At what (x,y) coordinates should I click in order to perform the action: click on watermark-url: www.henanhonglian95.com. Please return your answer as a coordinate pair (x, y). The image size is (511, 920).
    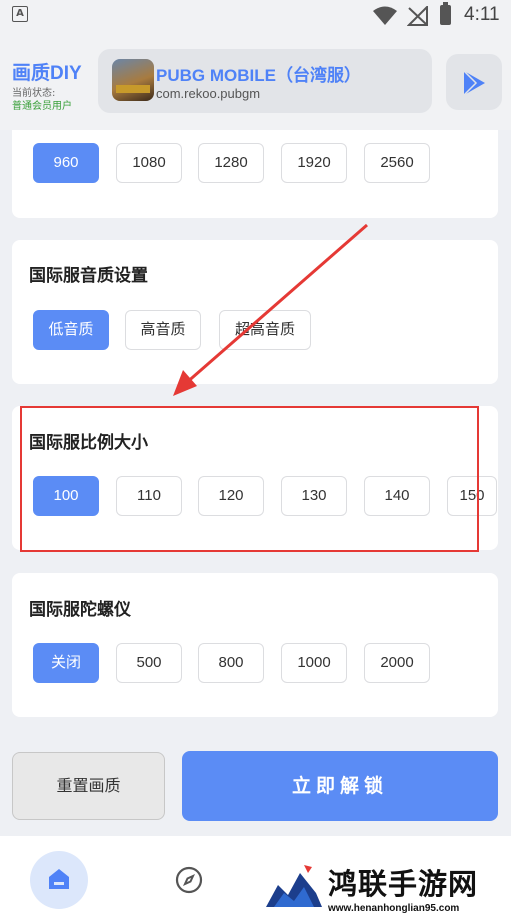
    Looking at the image, I should click on (394, 908).